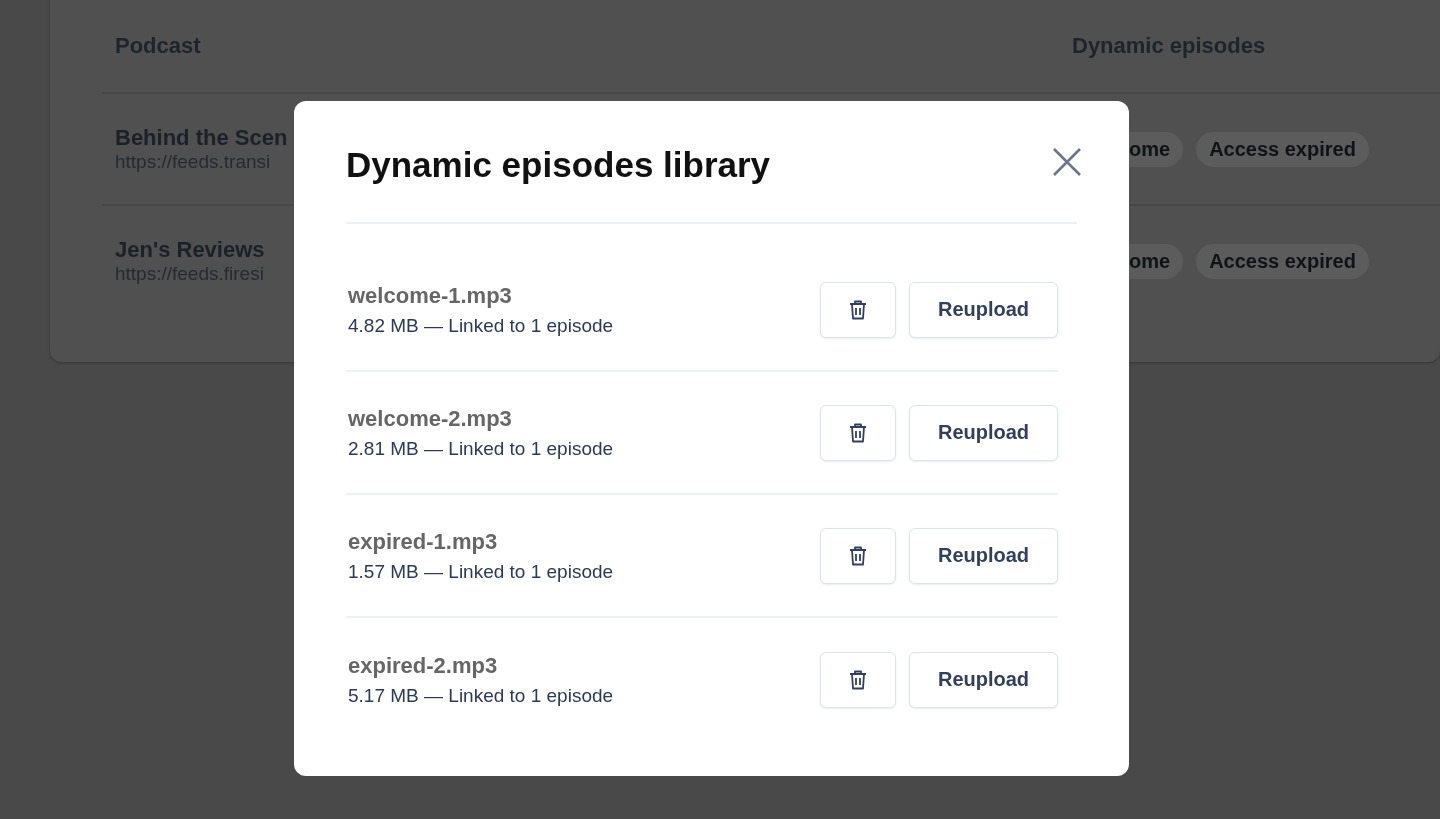 The height and width of the screenshot is (819, 1440). Describe the element at coordinates (558, 164) in the screenshot. I see `modal-title: Dynamic episodes library` at that location.